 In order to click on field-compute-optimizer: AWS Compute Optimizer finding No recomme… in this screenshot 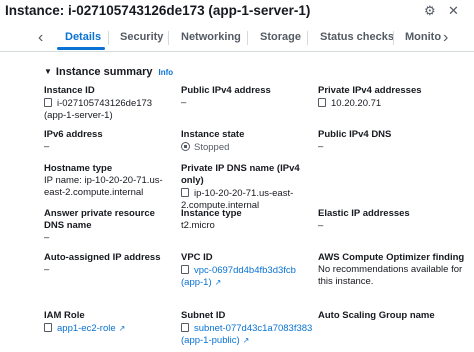, I will do `click(393, 270)`.